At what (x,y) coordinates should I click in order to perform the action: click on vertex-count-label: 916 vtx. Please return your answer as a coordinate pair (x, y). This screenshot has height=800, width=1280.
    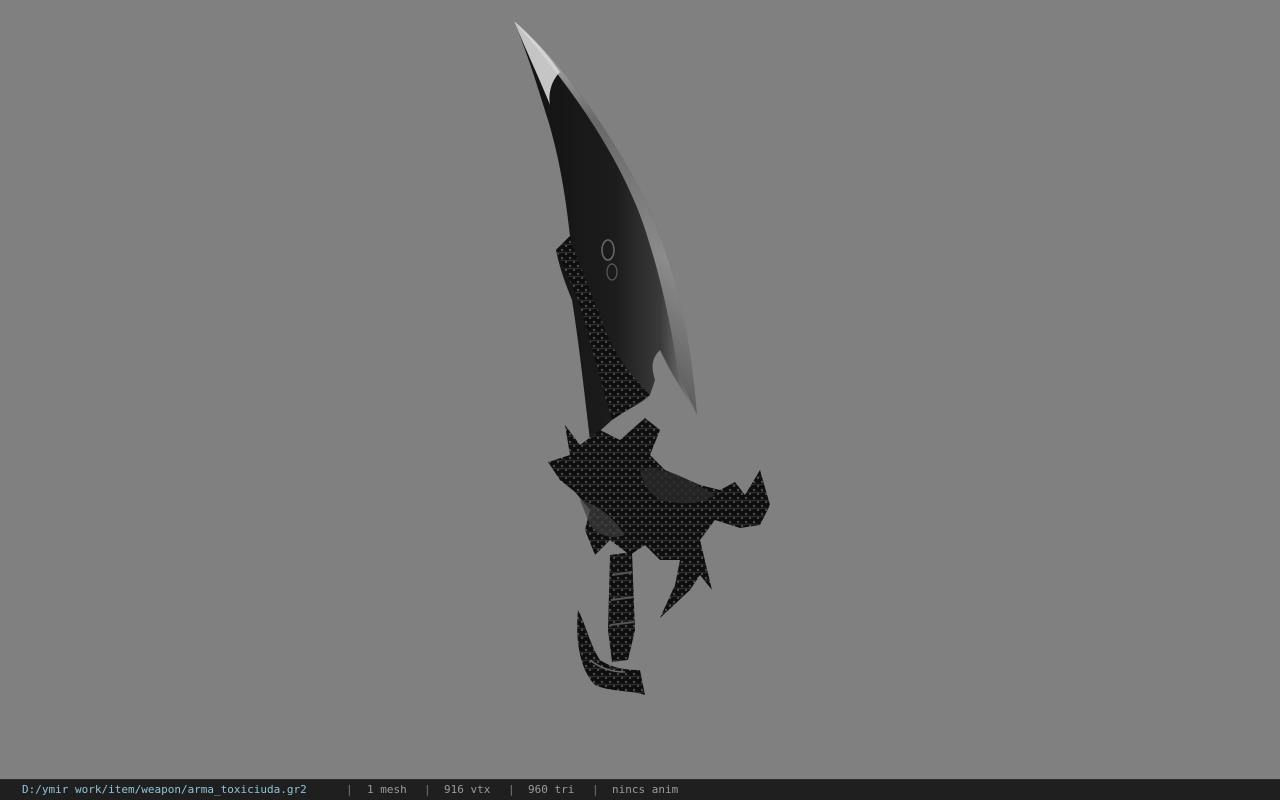
    Looking at the image, I should click on (467, 789).